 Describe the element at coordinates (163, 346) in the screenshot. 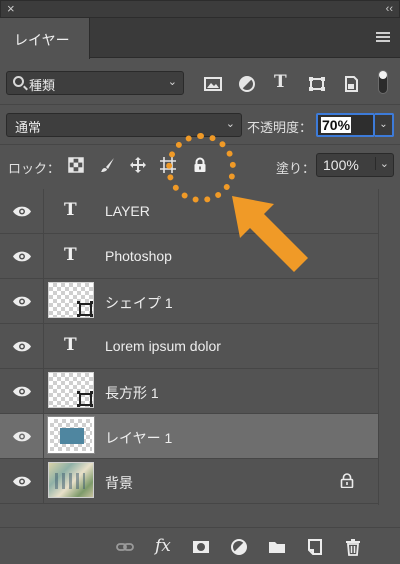

I see `layer-name: Lorem ipsum dolor` at that location.